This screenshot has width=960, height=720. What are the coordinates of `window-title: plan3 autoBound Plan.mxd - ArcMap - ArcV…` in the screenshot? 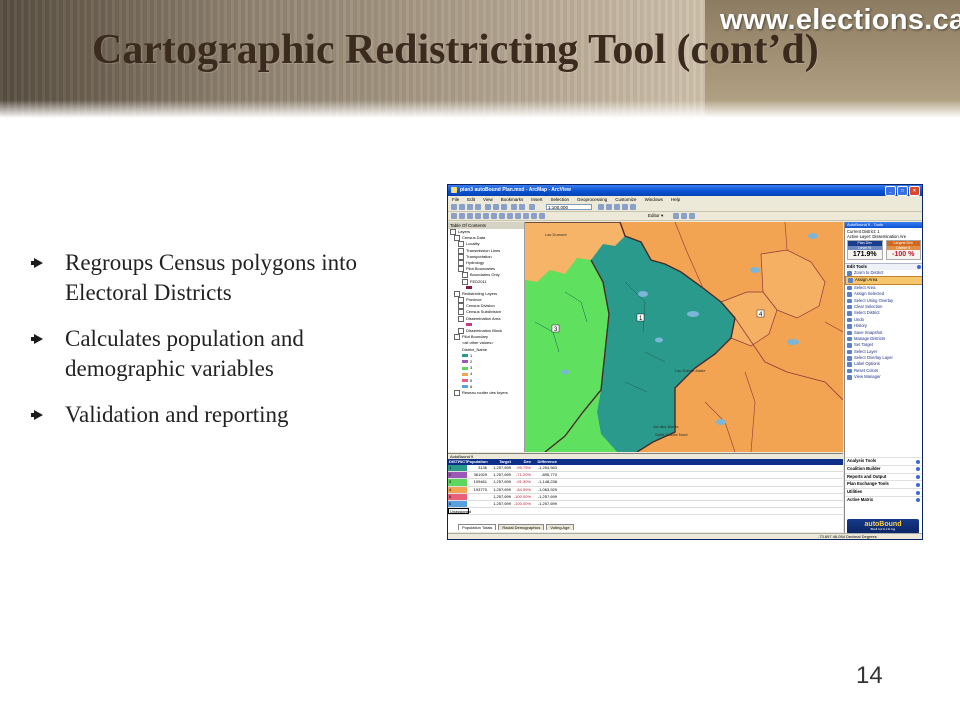 It's located at (515, 190).